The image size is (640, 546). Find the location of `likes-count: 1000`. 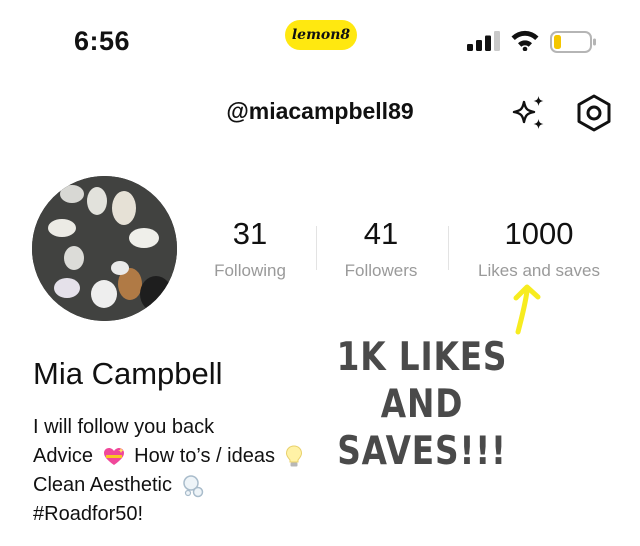

likes-count: 1000 is located at coordinates (539, 233).